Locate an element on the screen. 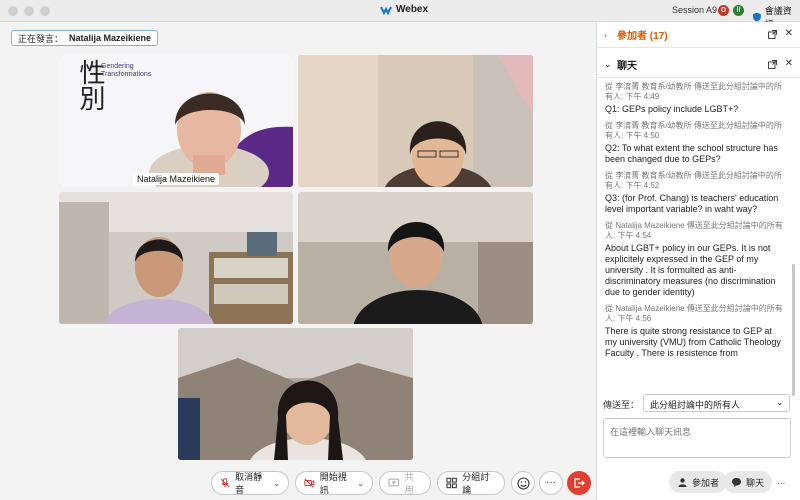 This screenshot has height=500, width=800. chat-bubble-icon is located at coordinates (736, 482).